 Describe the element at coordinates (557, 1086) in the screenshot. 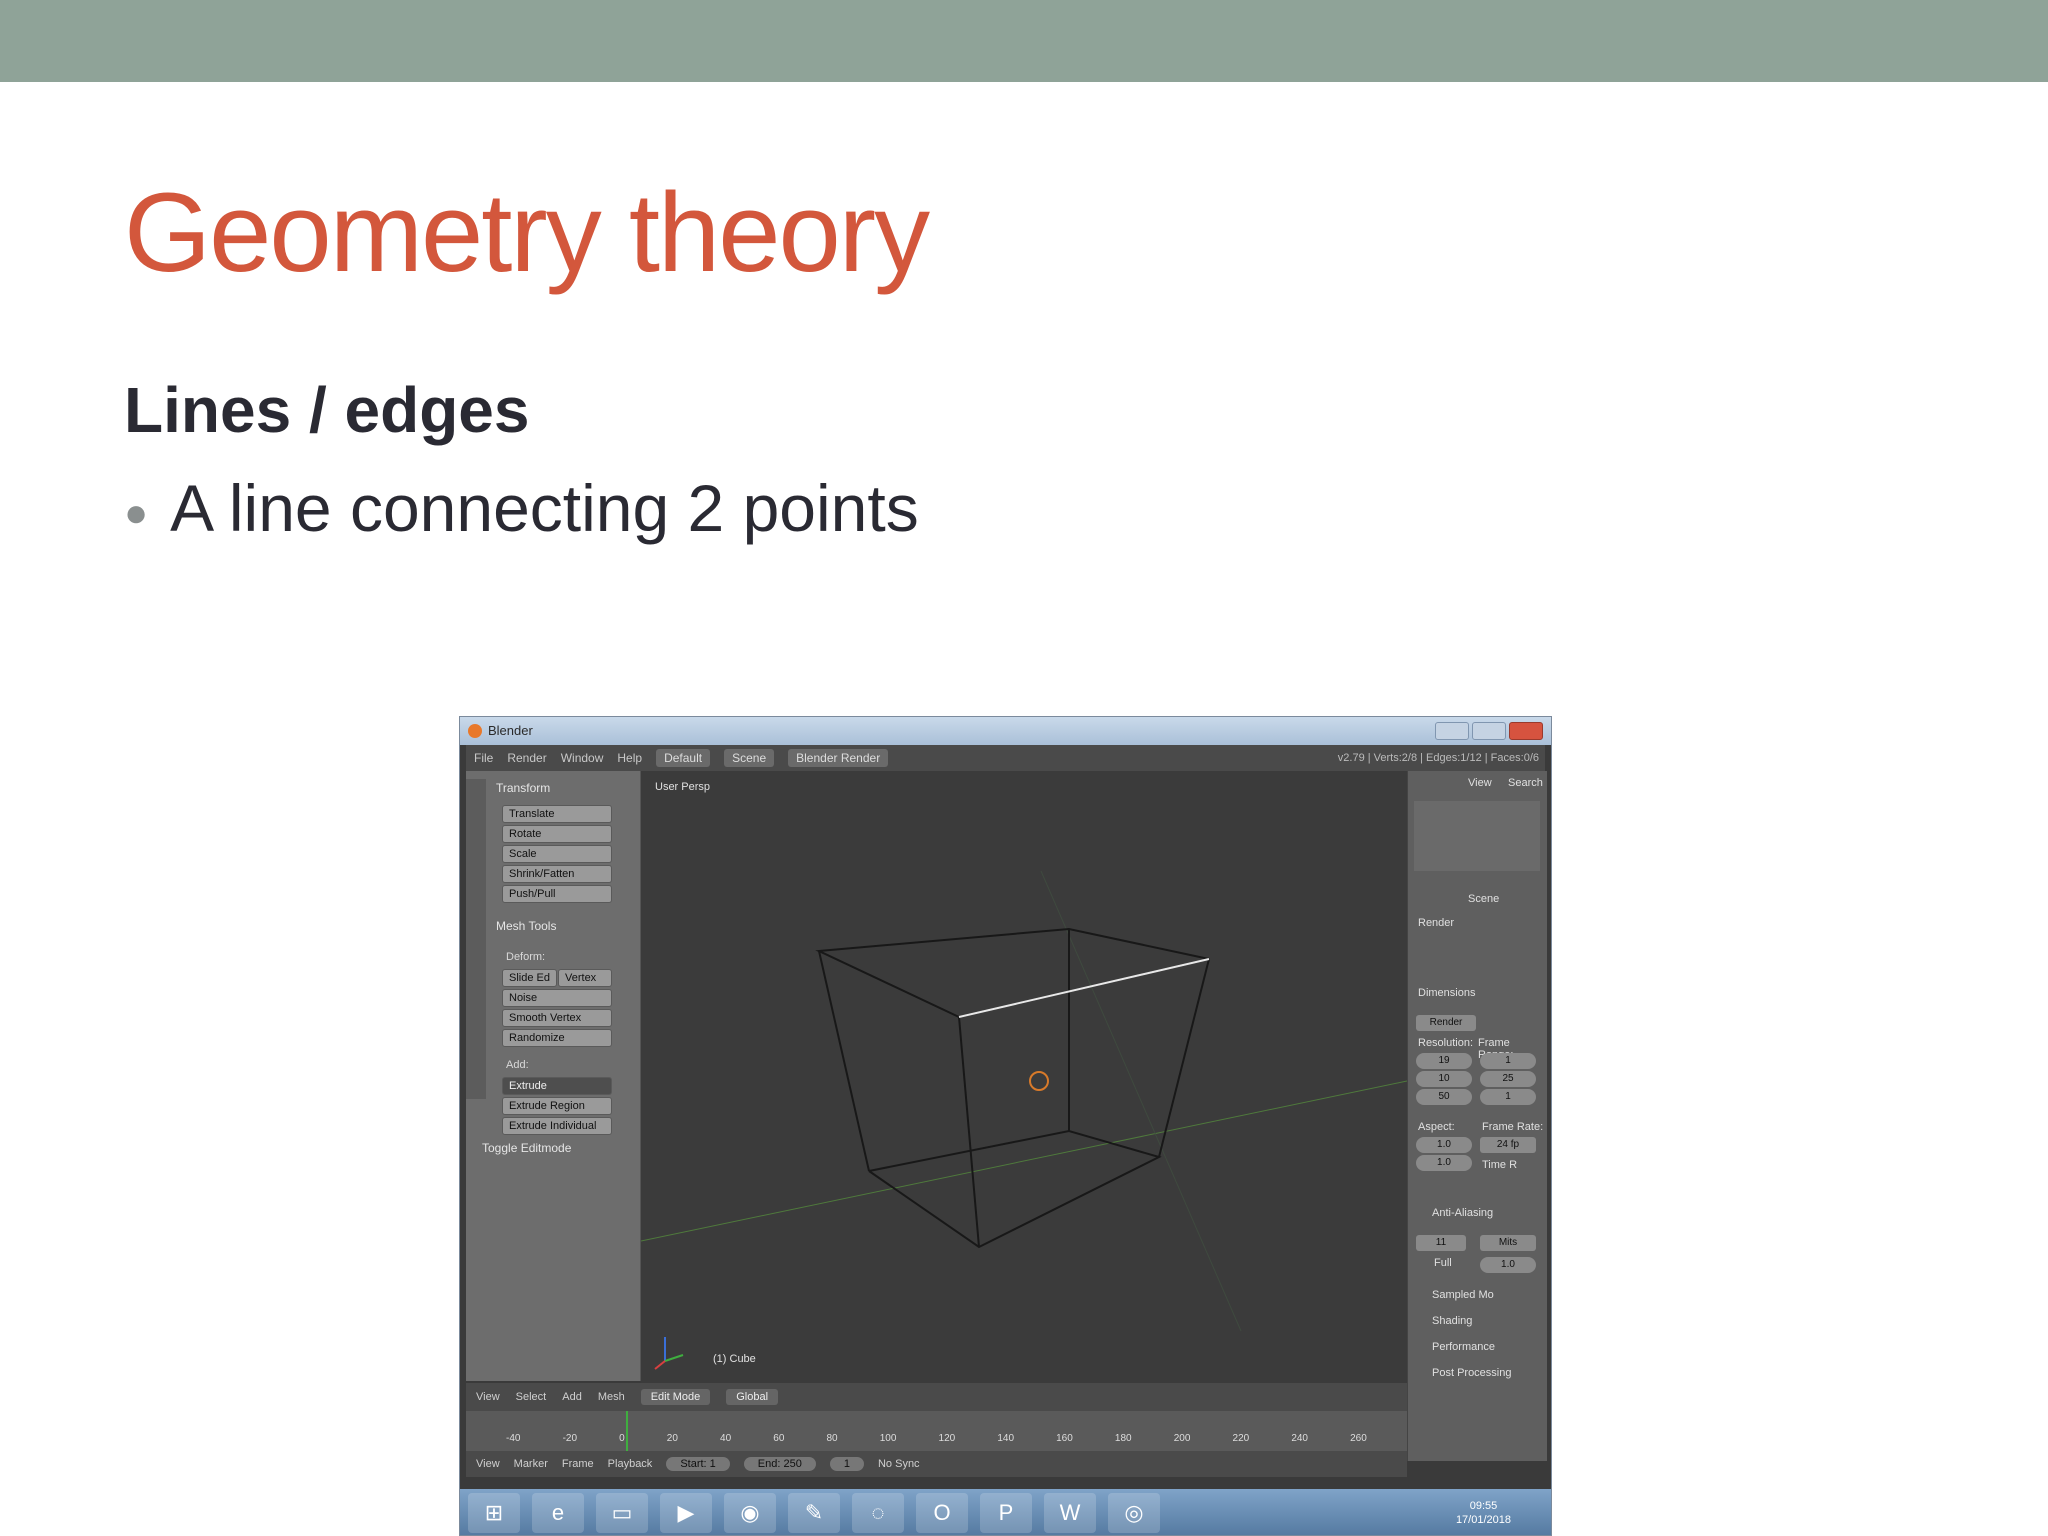

I see `extrude-button: Extrude` at that location.